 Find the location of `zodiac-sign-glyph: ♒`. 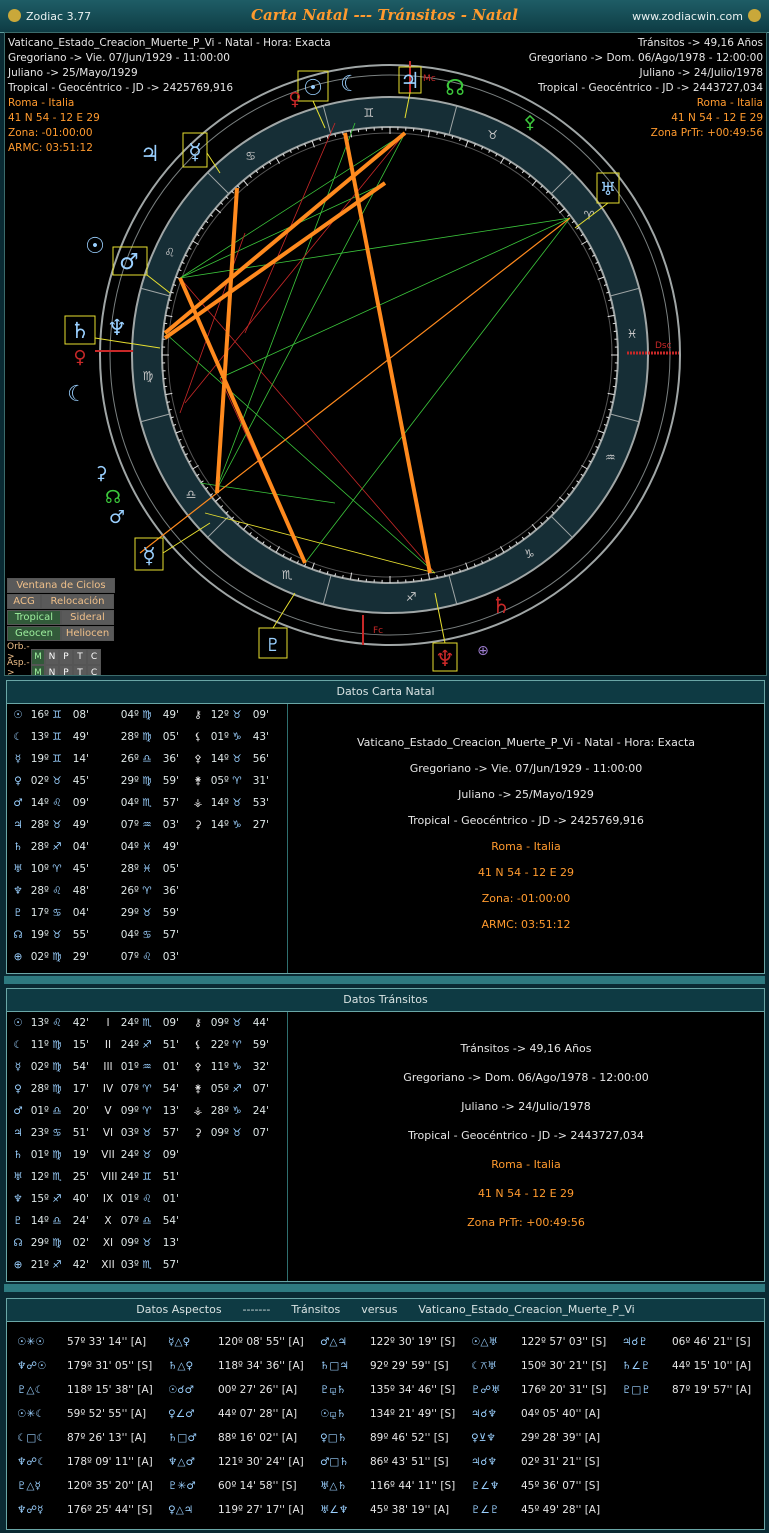

zodiac-sign-glyph: ♒ is located at coordinates (610, 458).